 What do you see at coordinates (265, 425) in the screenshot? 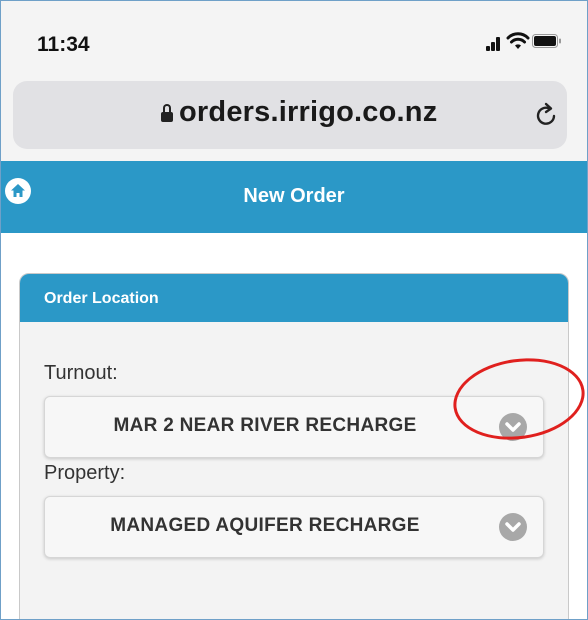
I see `turnout-value: MAR 2 NEAR RIVER RECHARGE` at bounding box center [265, 425].